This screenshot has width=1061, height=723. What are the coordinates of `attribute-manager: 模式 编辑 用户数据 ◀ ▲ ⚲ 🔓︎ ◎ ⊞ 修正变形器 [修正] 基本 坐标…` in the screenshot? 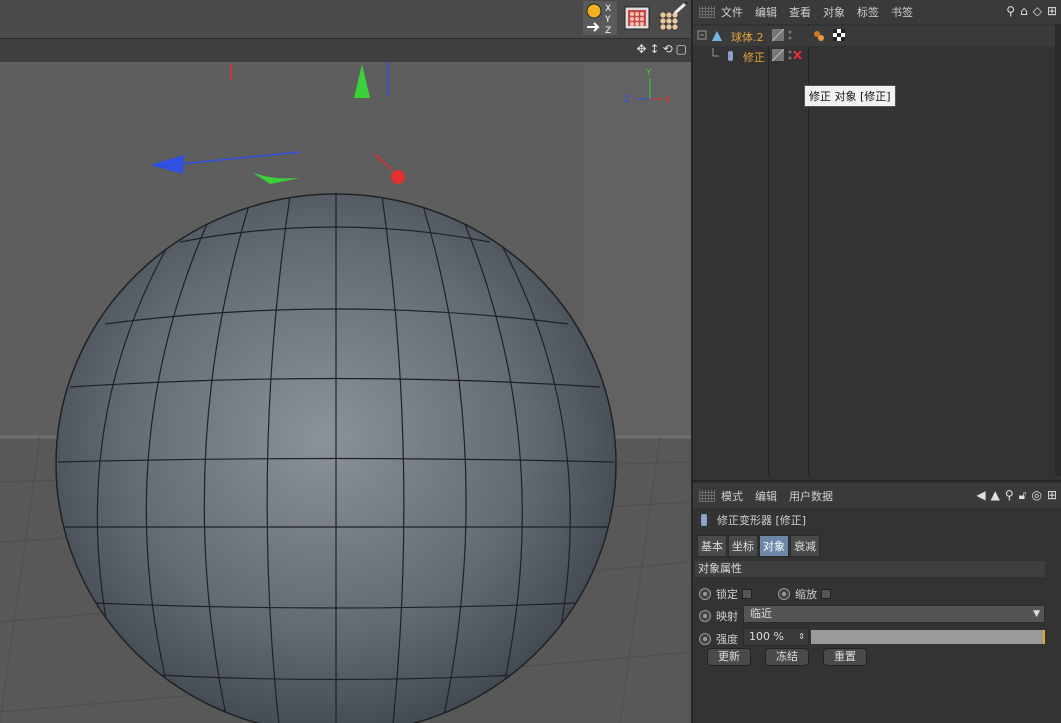 It's located at (877, 601).